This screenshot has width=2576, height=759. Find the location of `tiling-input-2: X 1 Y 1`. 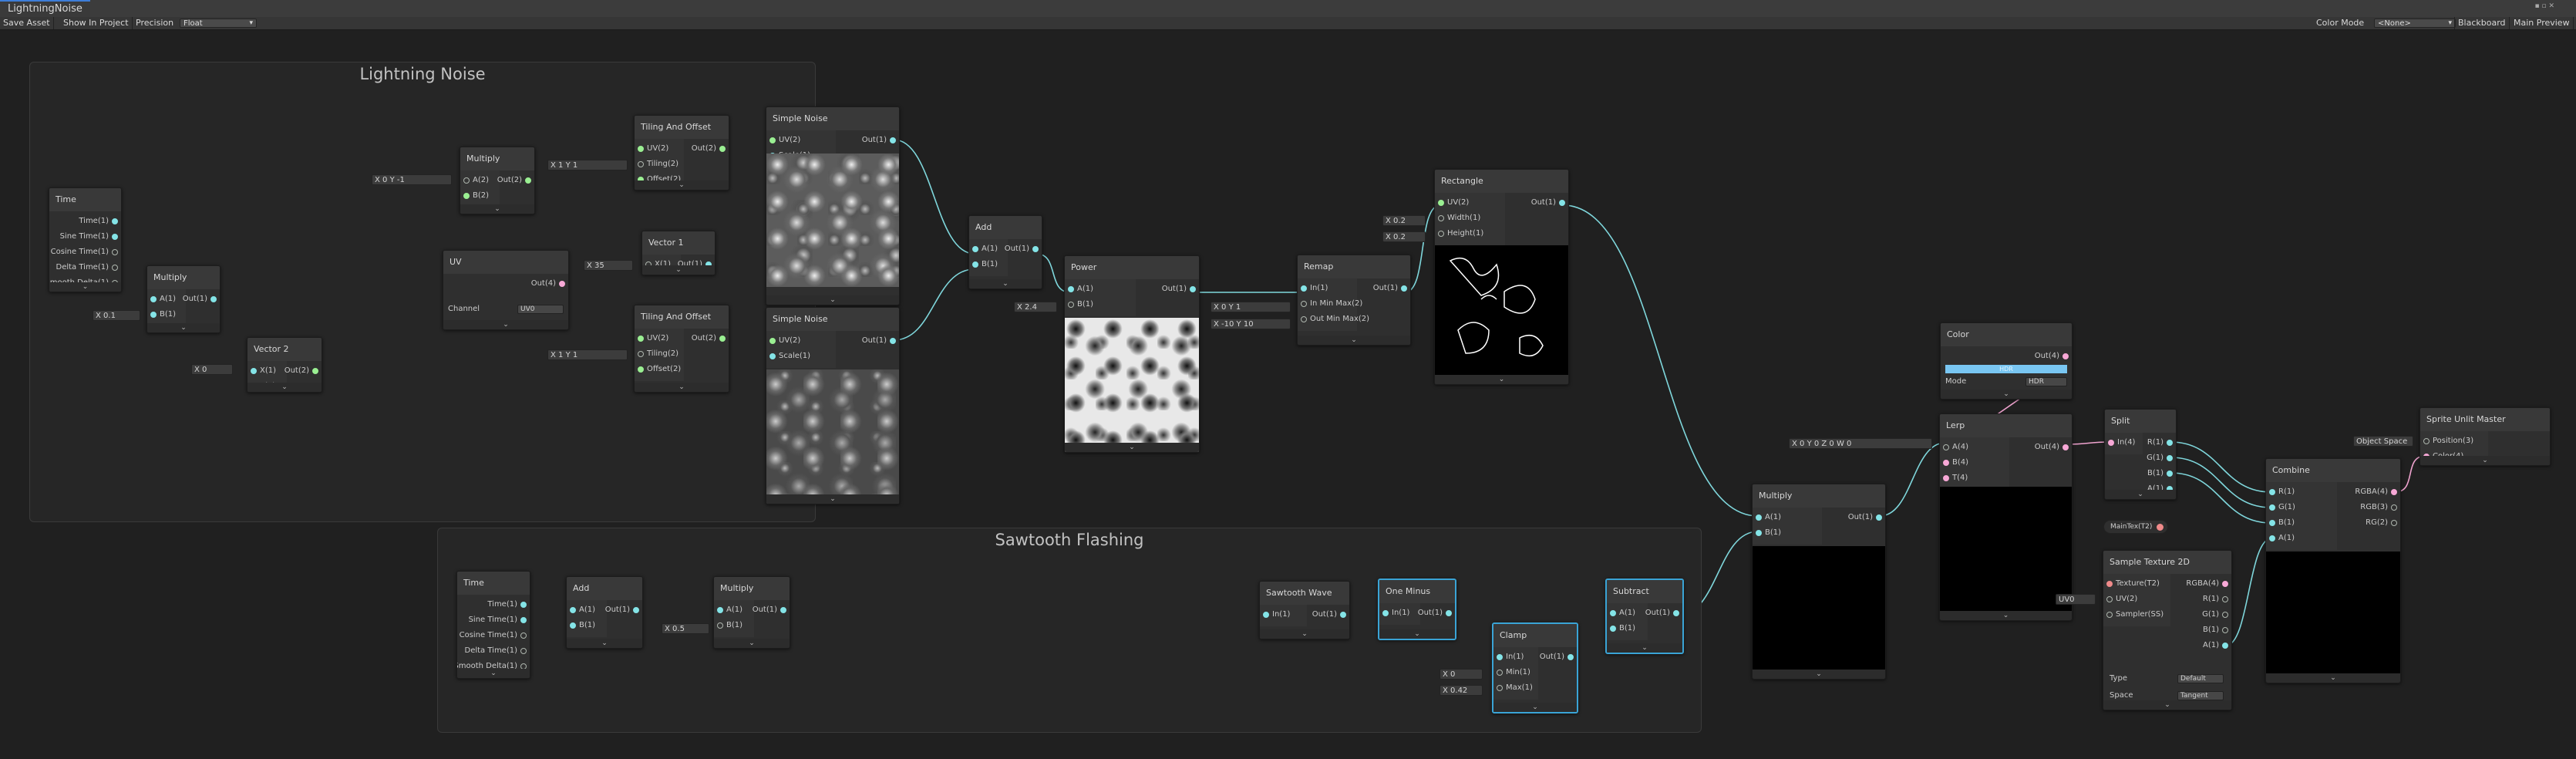

tiling-input-2: X 1 Y 1 is located at coordinates (588, 354).